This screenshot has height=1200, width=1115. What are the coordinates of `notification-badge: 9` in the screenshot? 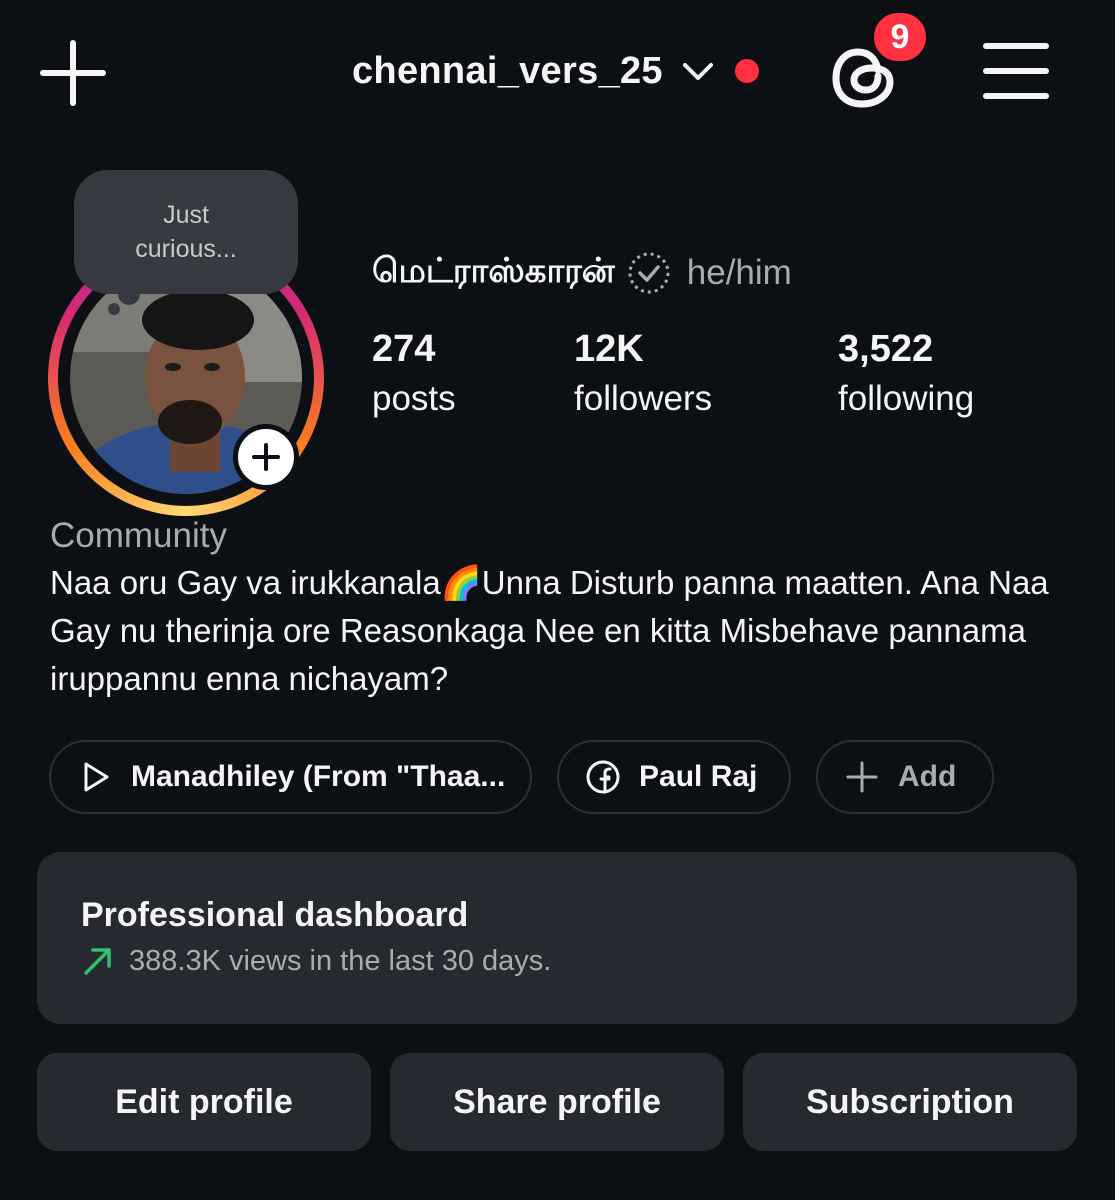 It's located at (900, 37).